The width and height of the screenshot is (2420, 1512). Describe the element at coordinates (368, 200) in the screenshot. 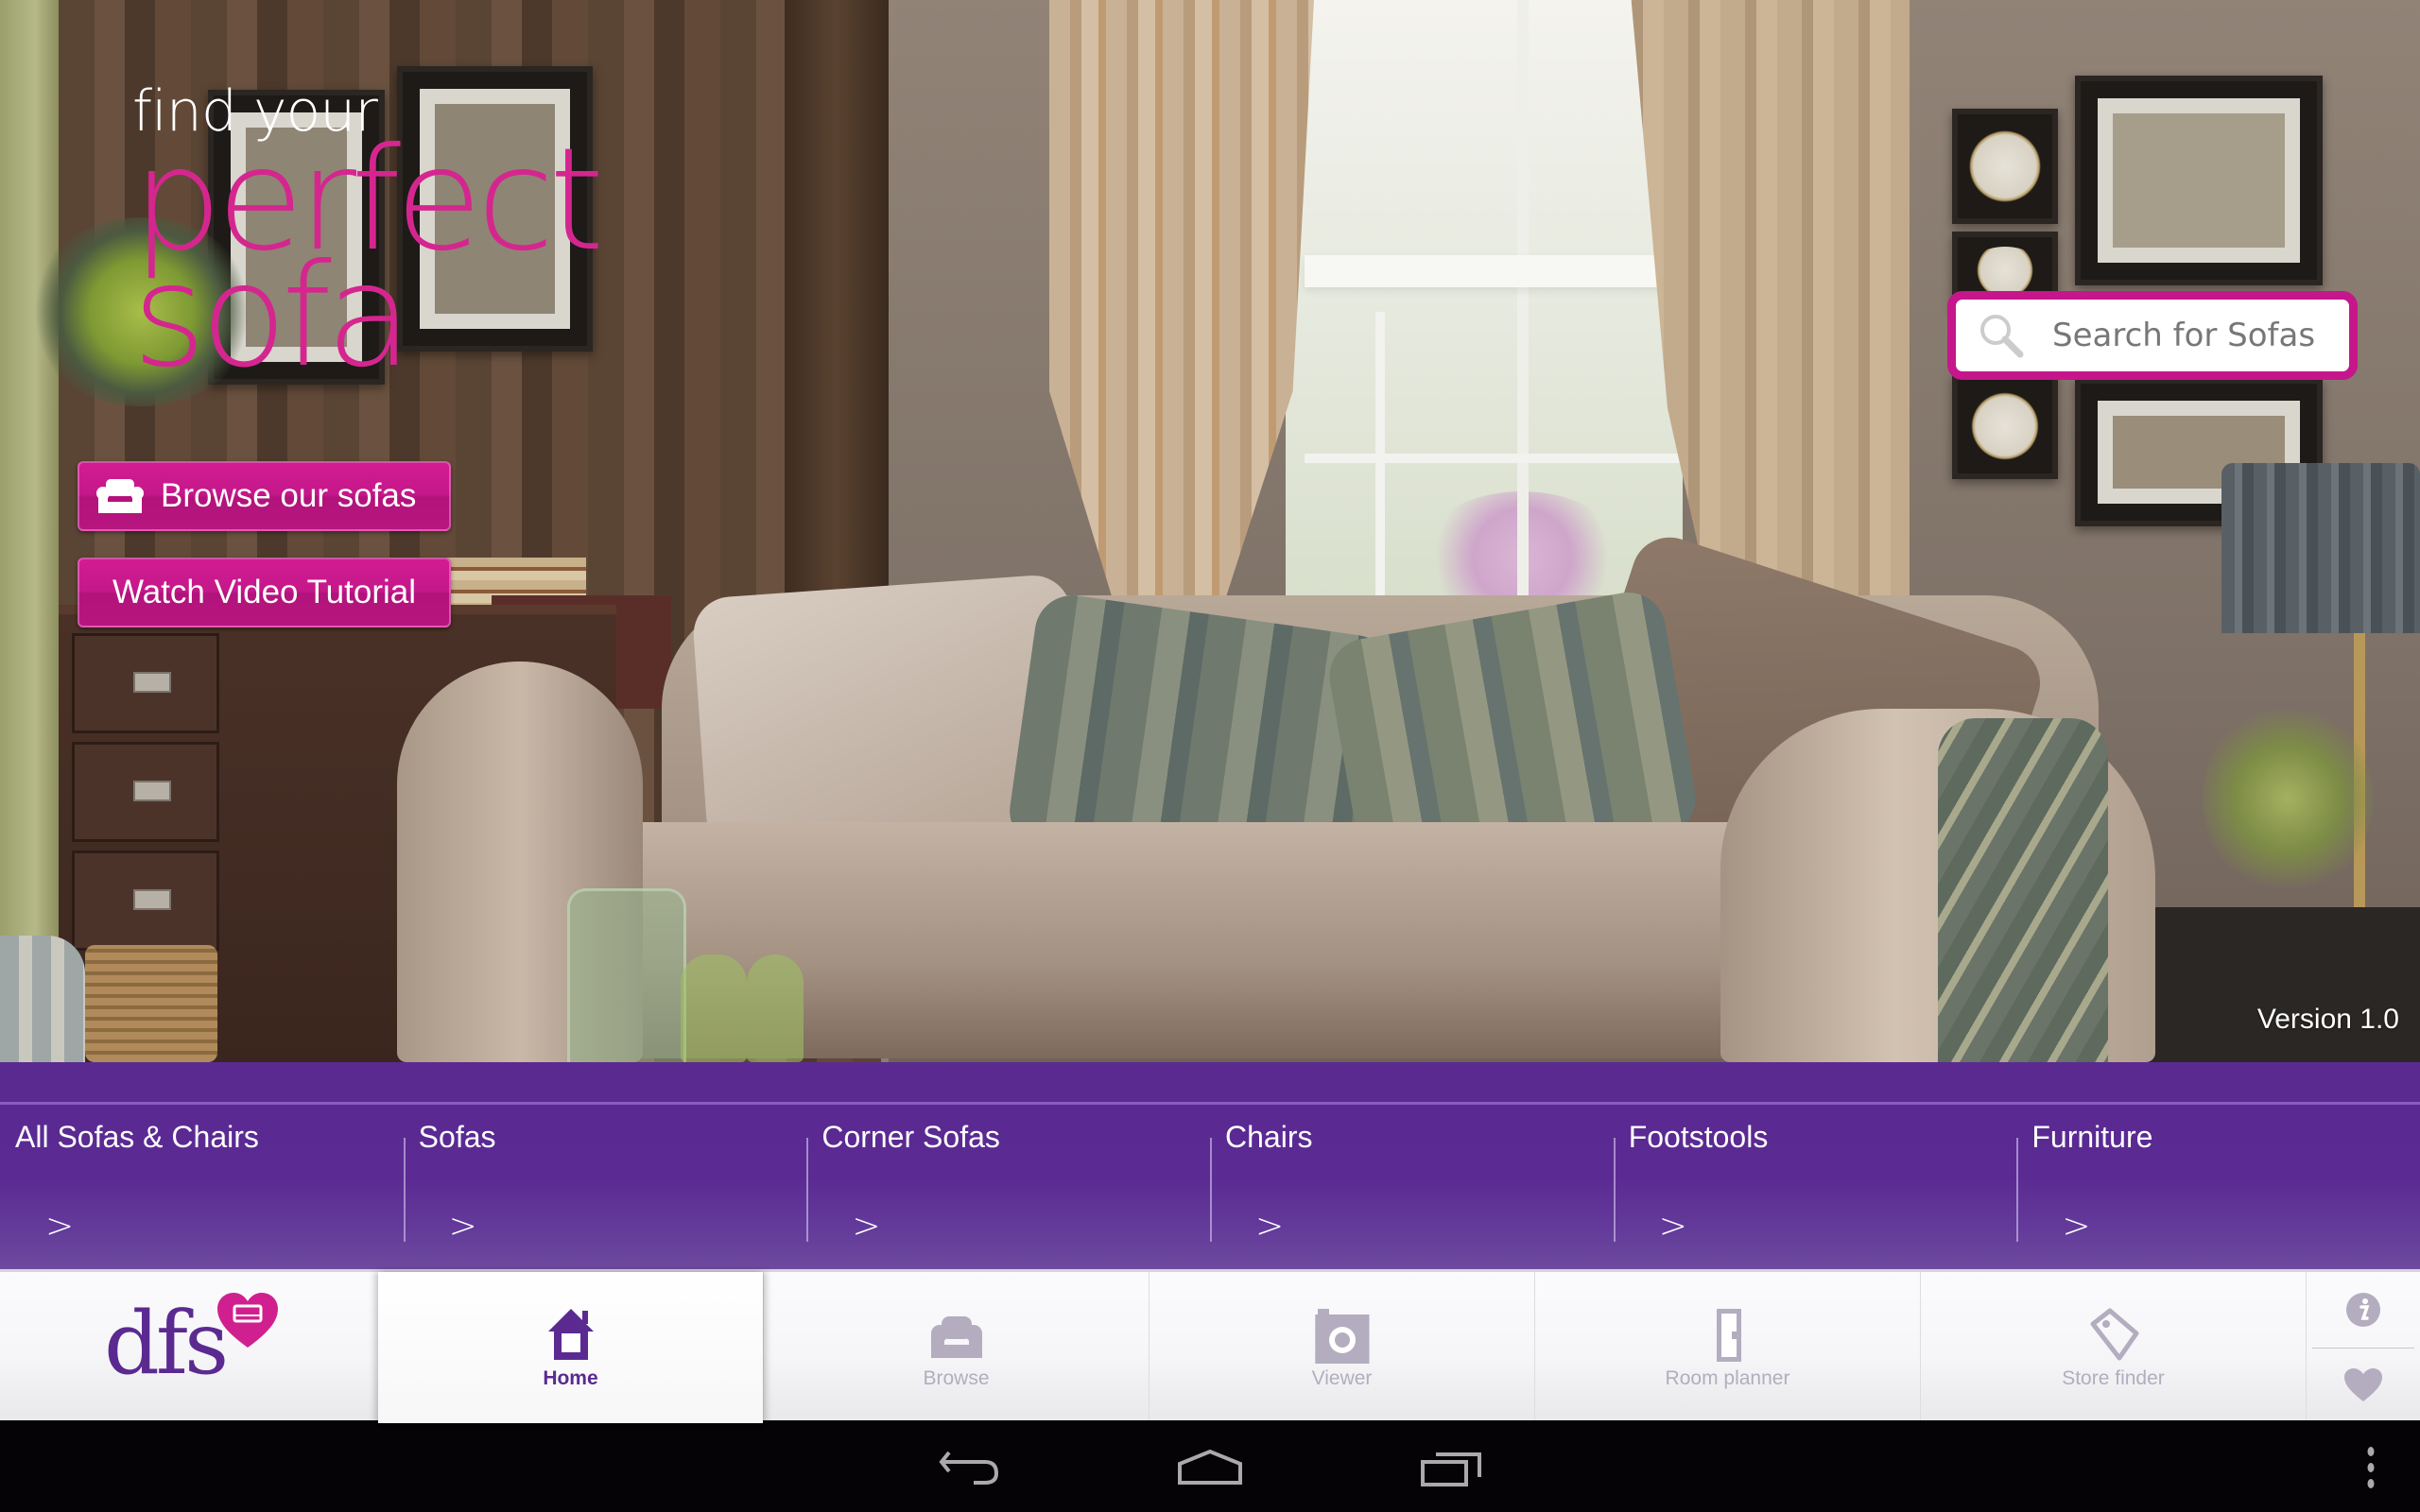

I see `tagline-line2: perfect` at that location.